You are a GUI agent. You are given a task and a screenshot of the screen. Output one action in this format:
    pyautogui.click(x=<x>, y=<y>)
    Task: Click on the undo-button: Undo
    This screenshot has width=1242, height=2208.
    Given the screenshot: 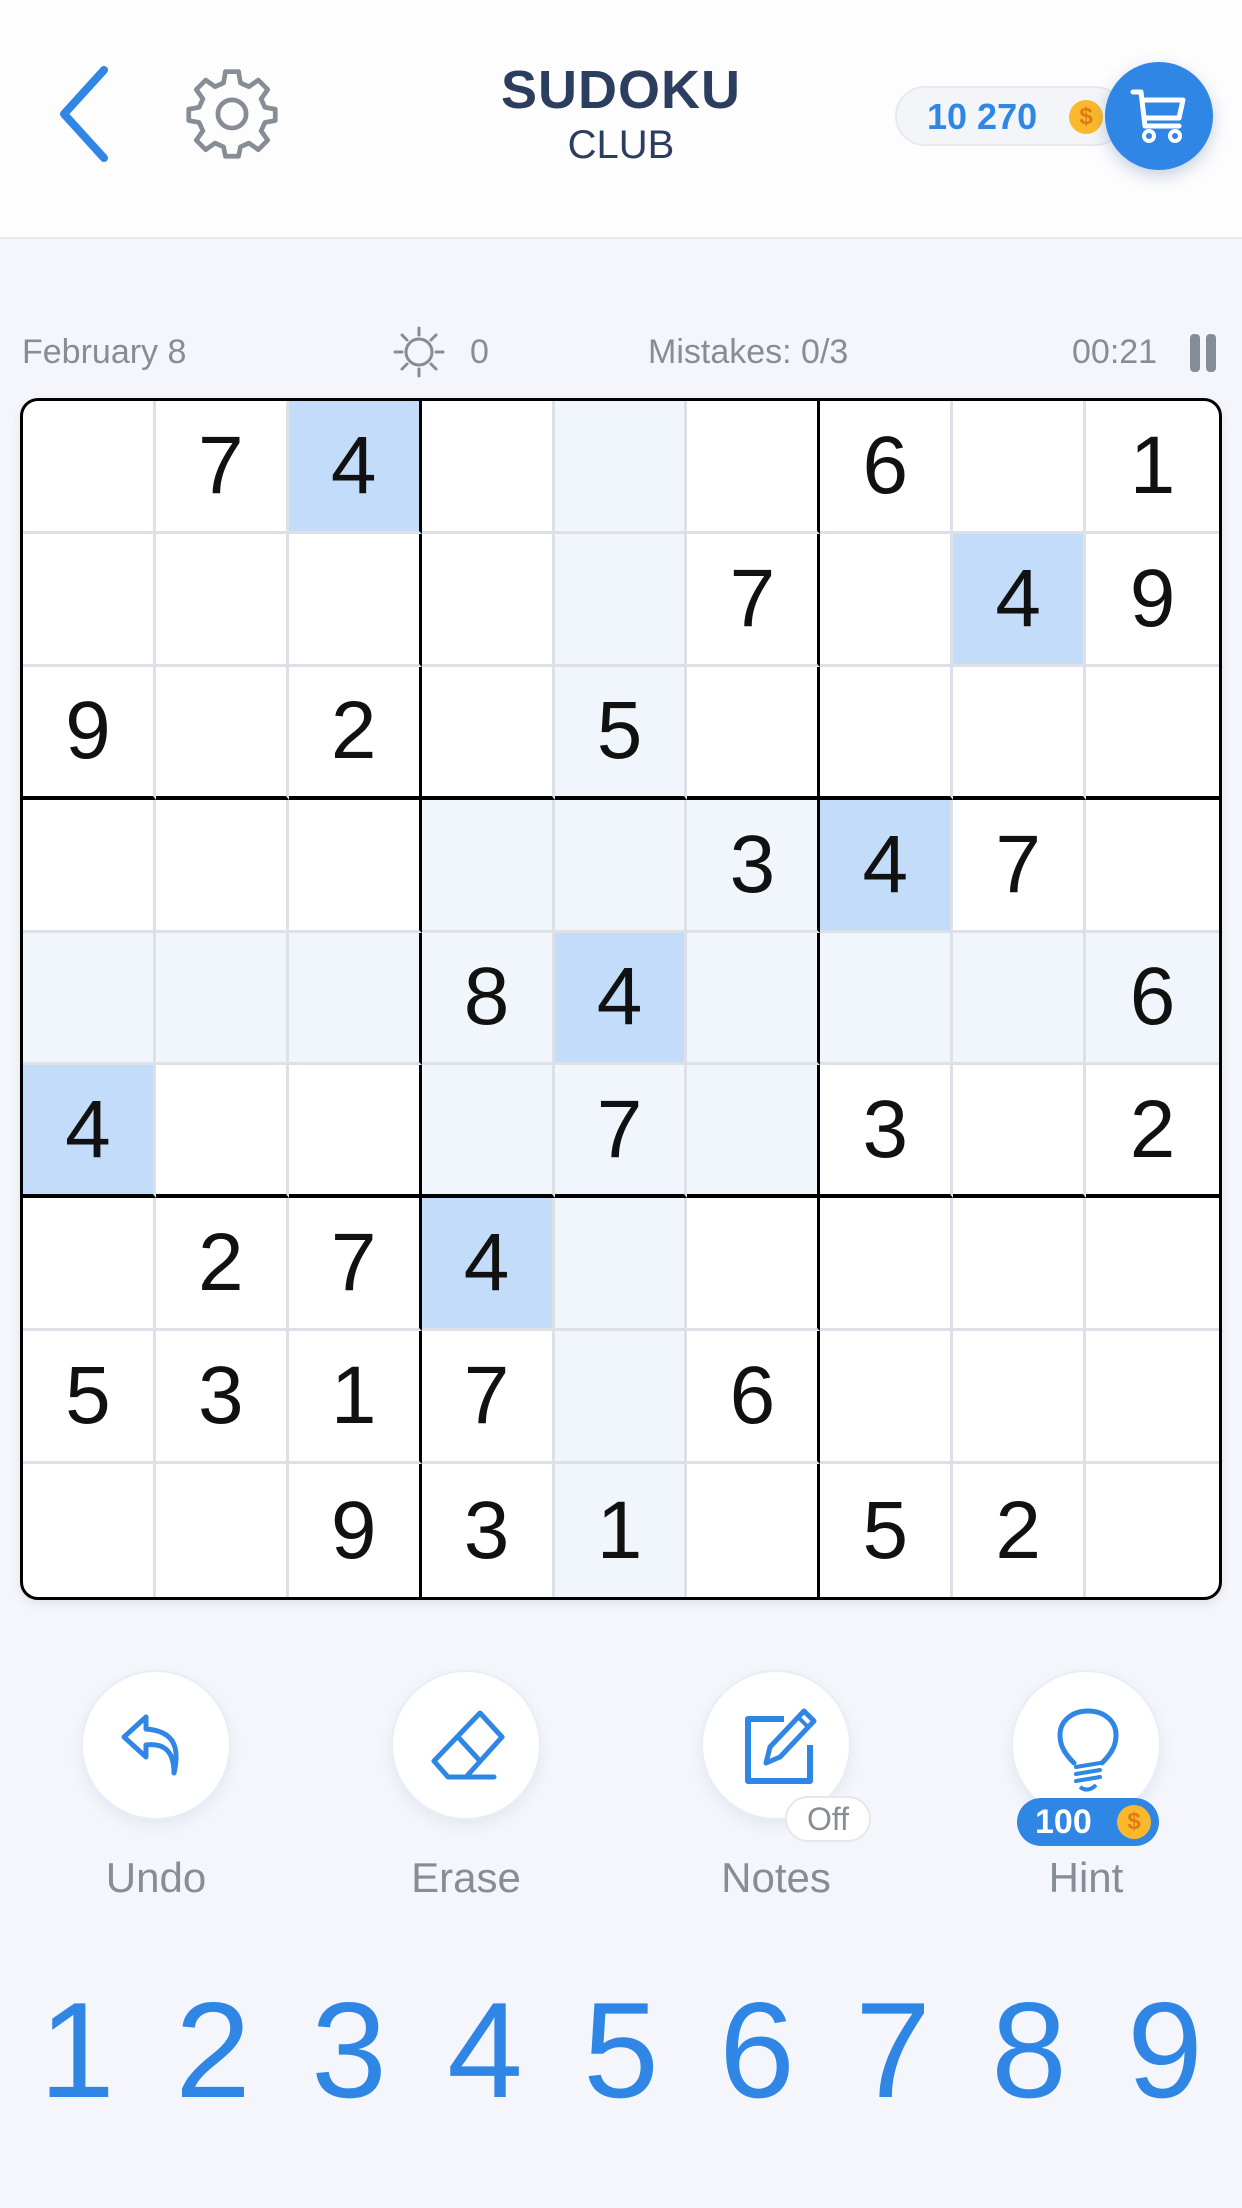 What is the action you would take?
    pyautogui.click(x=156, y=1786)
    